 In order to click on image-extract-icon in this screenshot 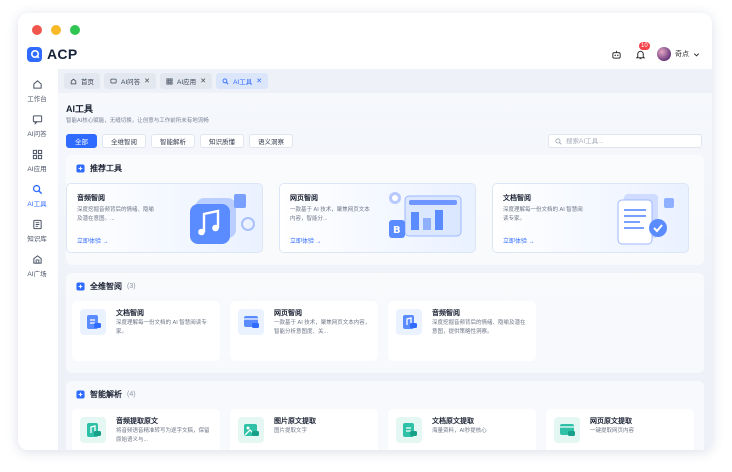, I will do `click(251, 430)`.